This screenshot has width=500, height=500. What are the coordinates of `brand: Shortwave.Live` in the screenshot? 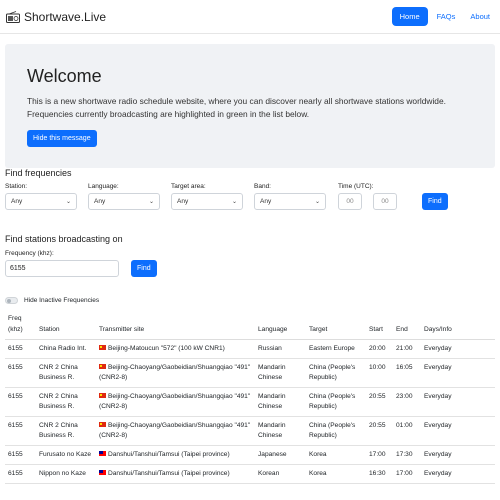 It's located at (56, 17).